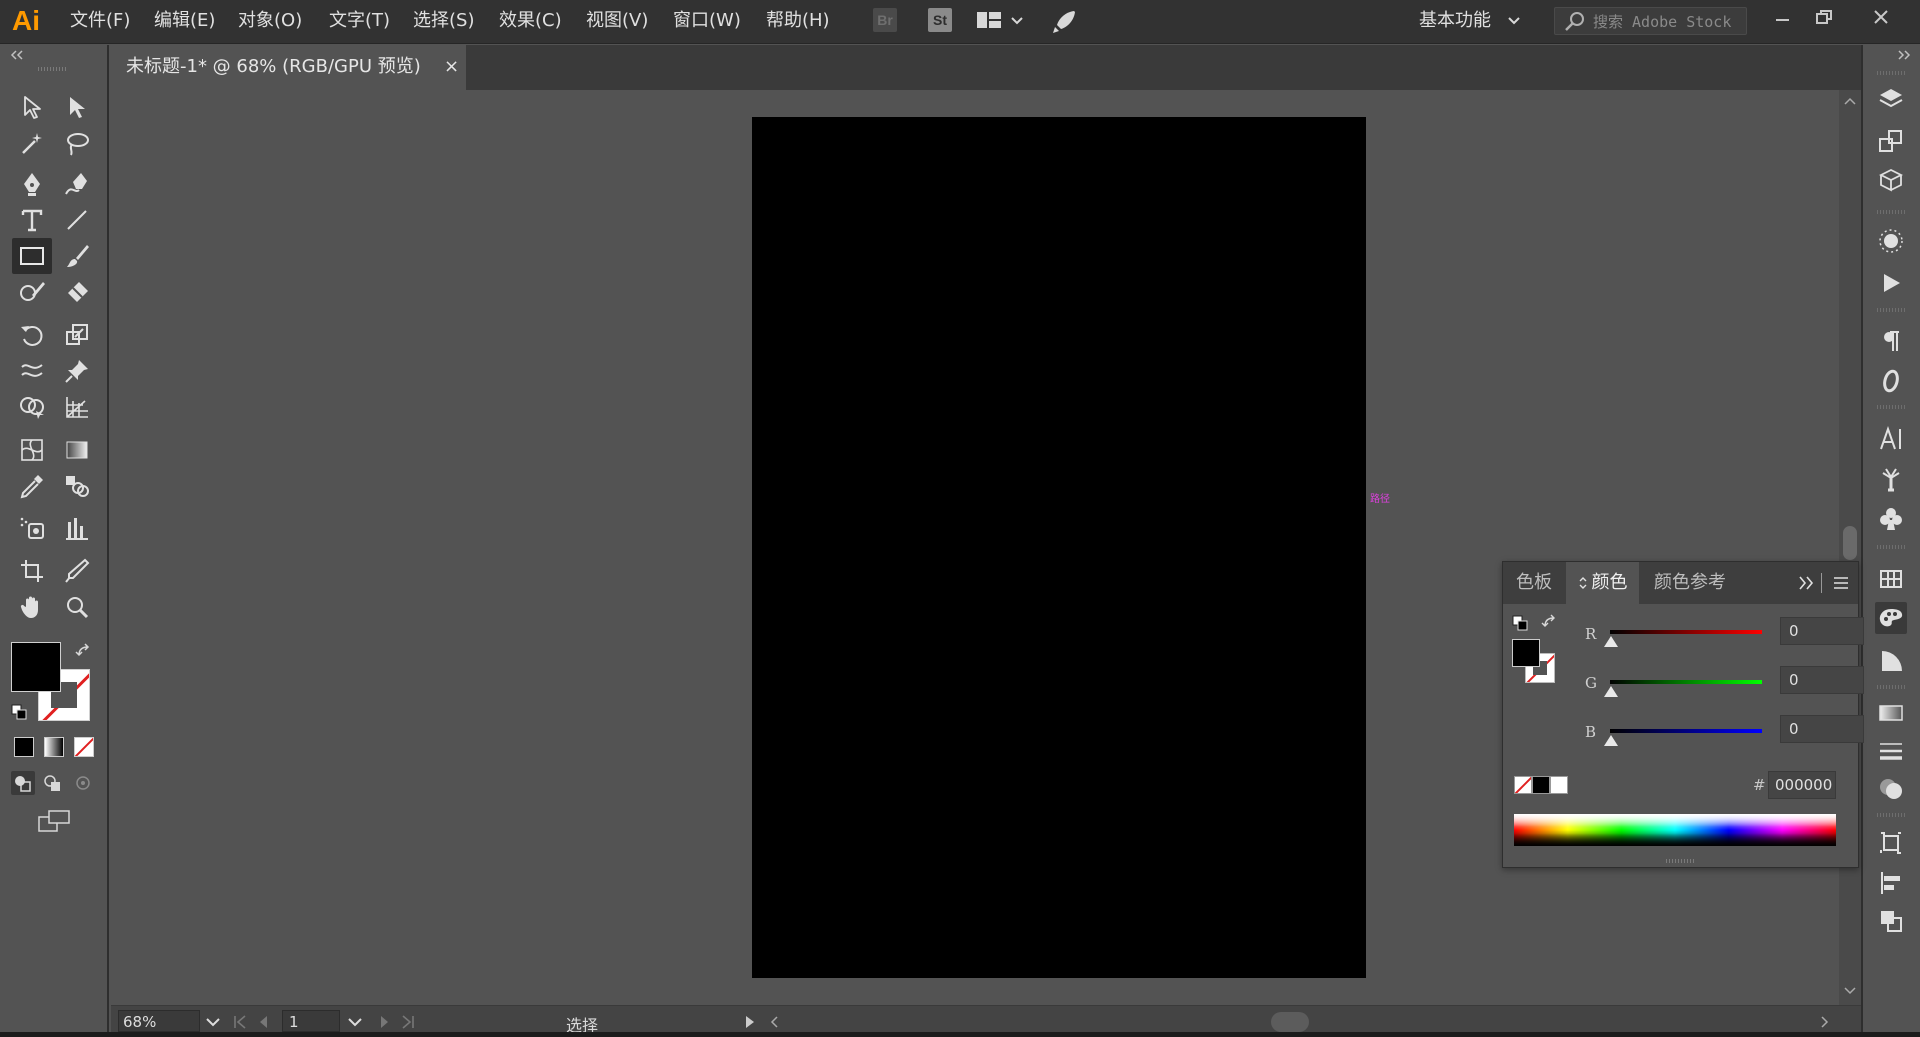 Image resolution: width=1920 pixels, height=1037 pixels. I want to click on color-mode-button, so click(24, 747).